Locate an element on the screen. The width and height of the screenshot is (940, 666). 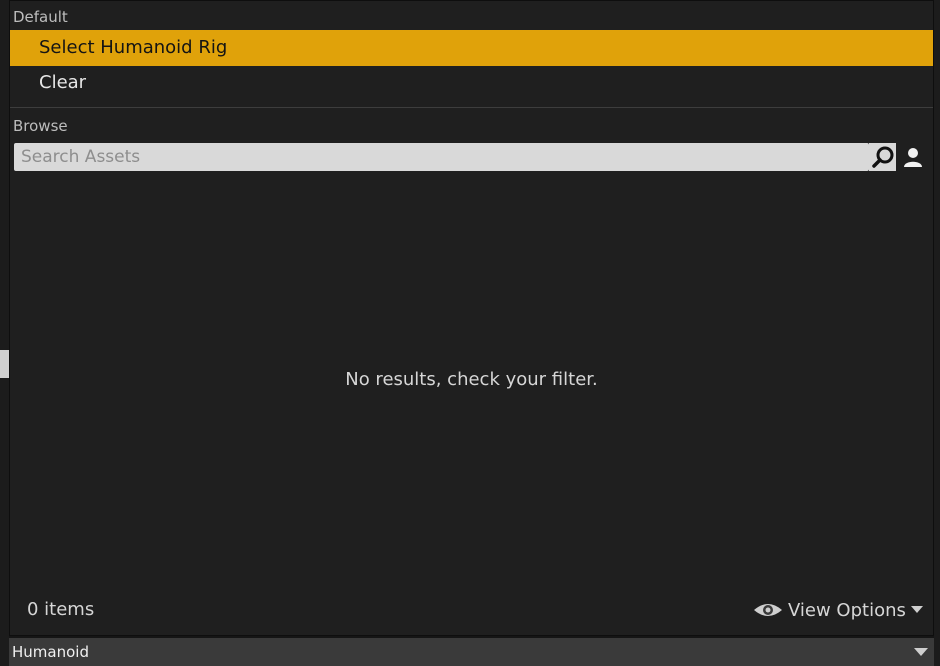
chevron-down-icon is located at coordinates (916, 609).